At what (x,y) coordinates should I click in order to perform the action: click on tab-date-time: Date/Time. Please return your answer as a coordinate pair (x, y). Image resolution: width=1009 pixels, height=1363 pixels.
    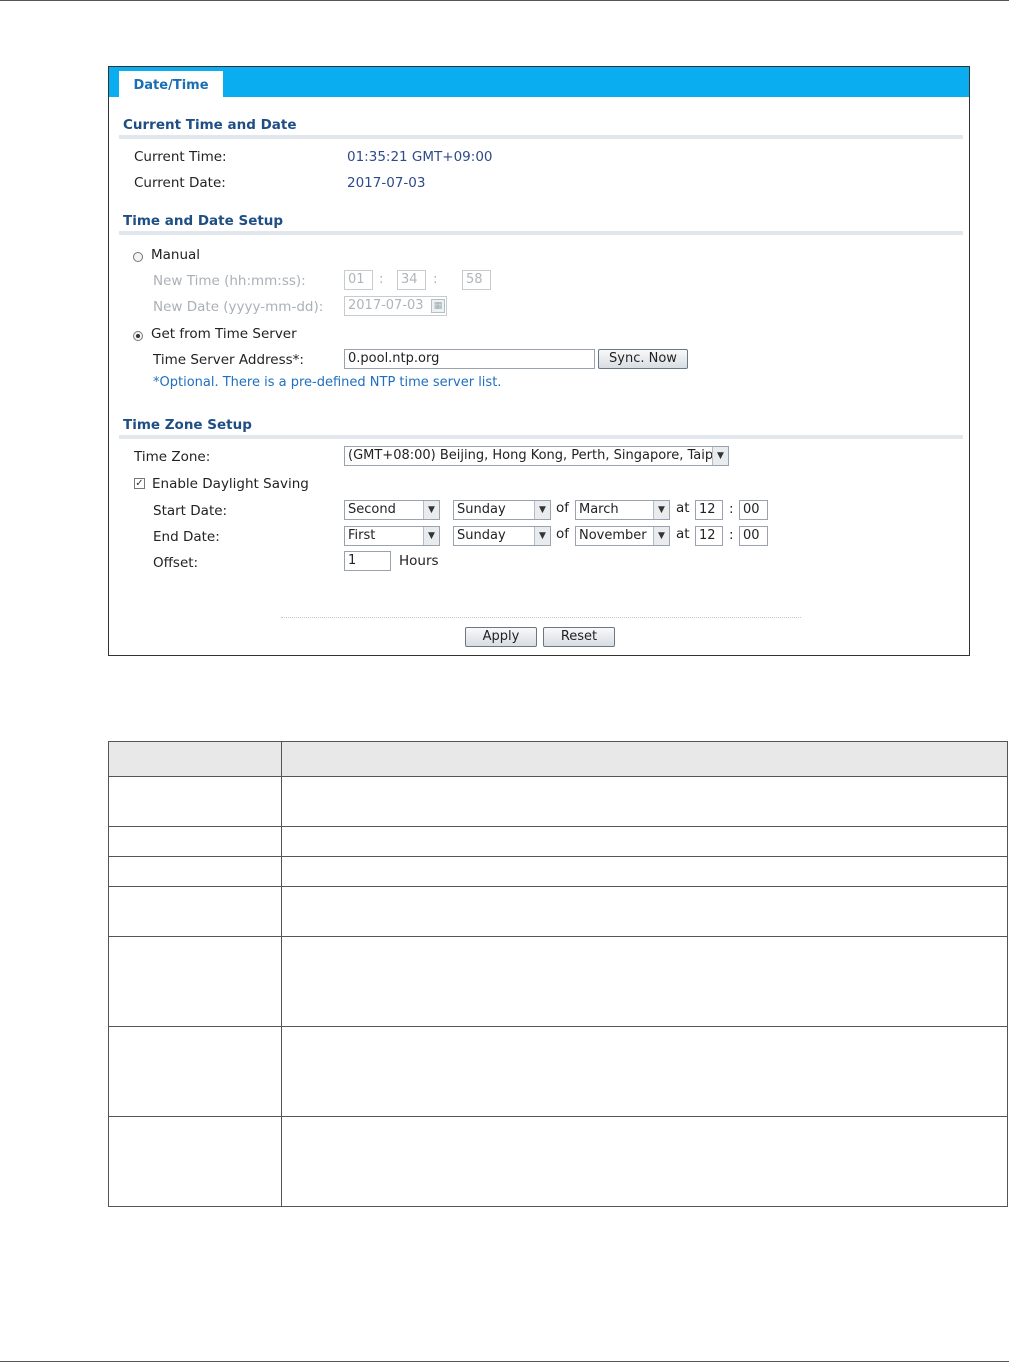
    Looking at the image, I should click on (171, 84).